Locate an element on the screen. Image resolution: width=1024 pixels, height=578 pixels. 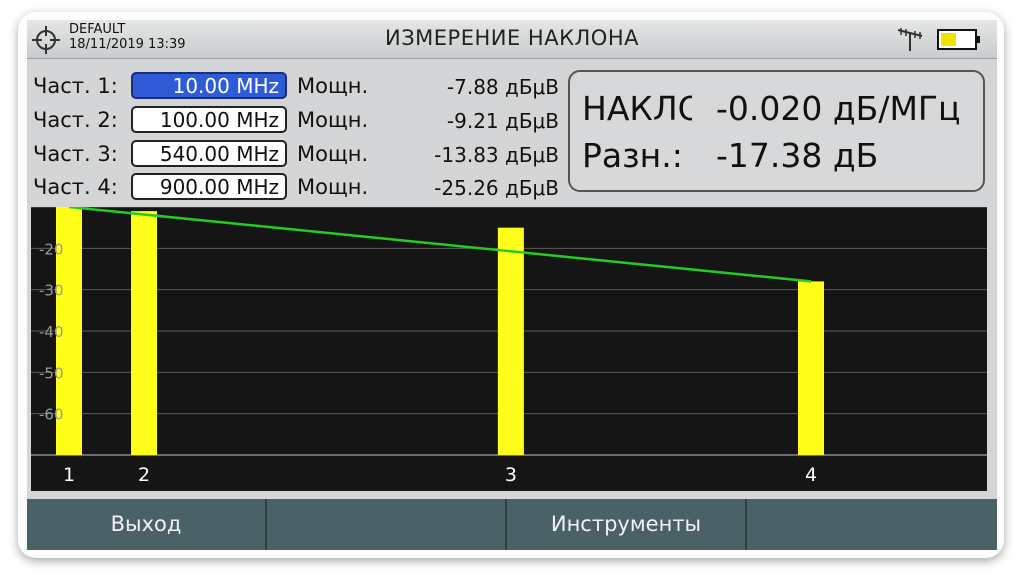
power-value: -13.83 дБμВ is located at coordinates (496, 155).